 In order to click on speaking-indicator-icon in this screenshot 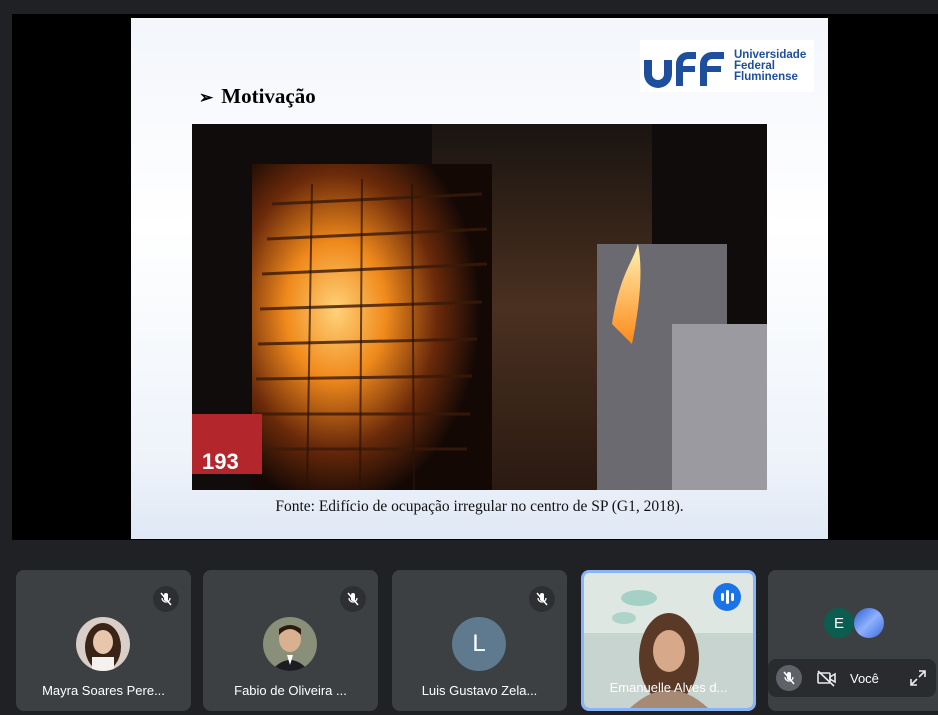, I will do `click(727, 597)`.